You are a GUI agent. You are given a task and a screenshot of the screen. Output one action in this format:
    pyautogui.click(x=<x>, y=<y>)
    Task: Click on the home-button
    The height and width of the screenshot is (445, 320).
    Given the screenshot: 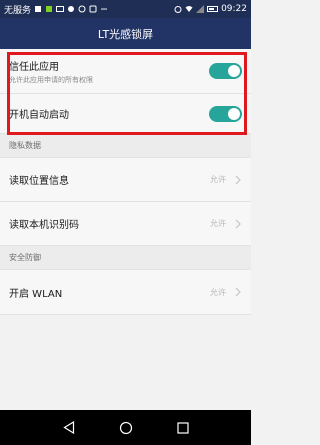 What is the action you would take?
    pyautogui.click(x=126, y=428)
    